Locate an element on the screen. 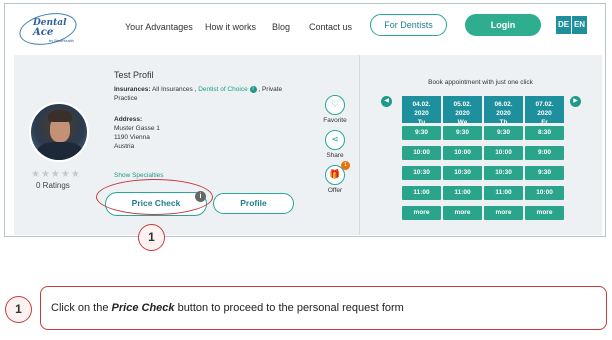 Image resolution: width=612 pixels, height=340 pixels. address-line: 1190 Vienna is located at coordinates (132, 137).